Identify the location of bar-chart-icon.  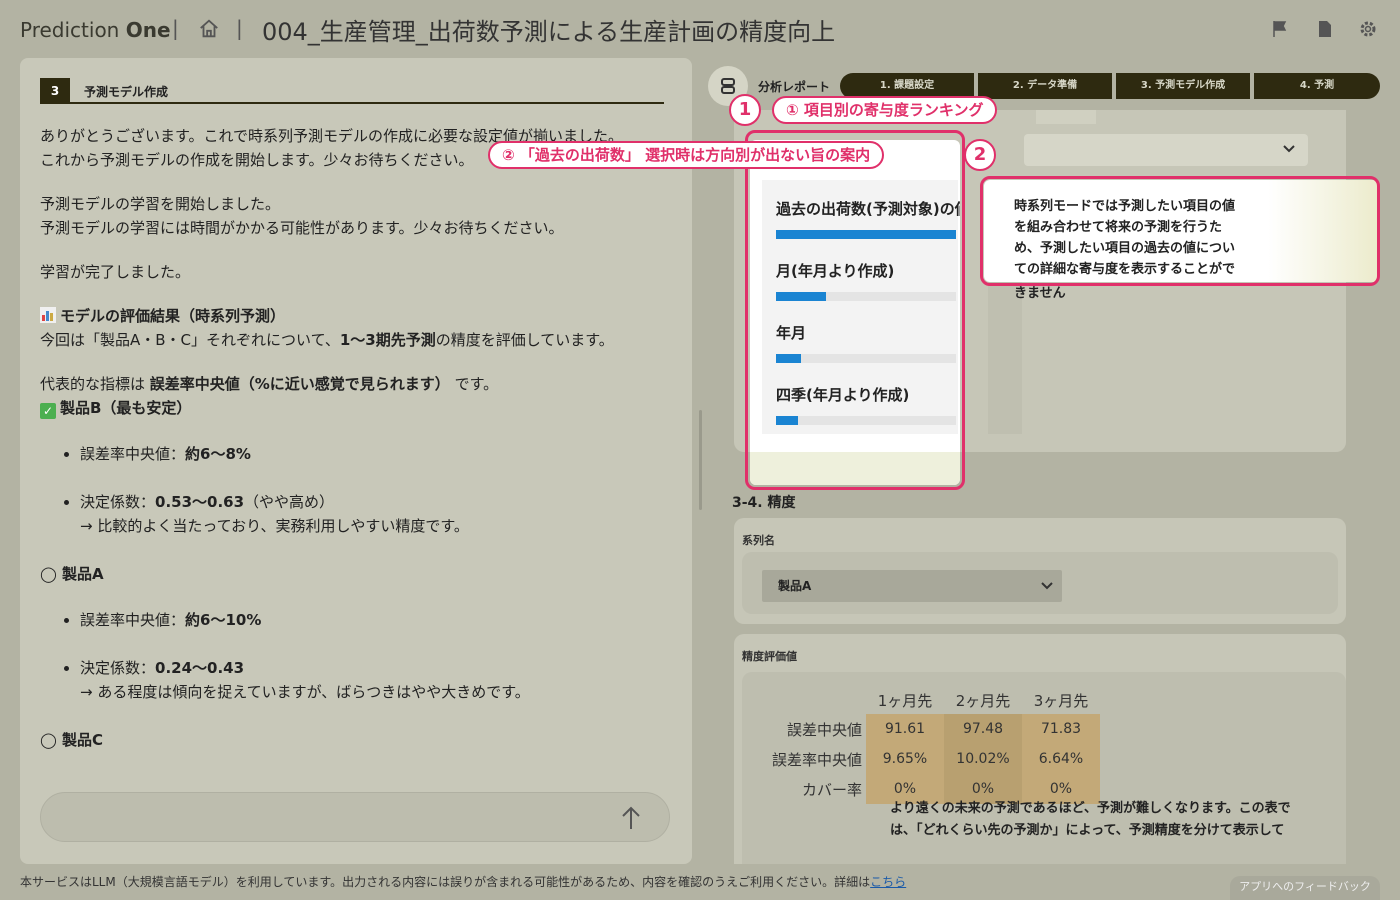
(48, 315).